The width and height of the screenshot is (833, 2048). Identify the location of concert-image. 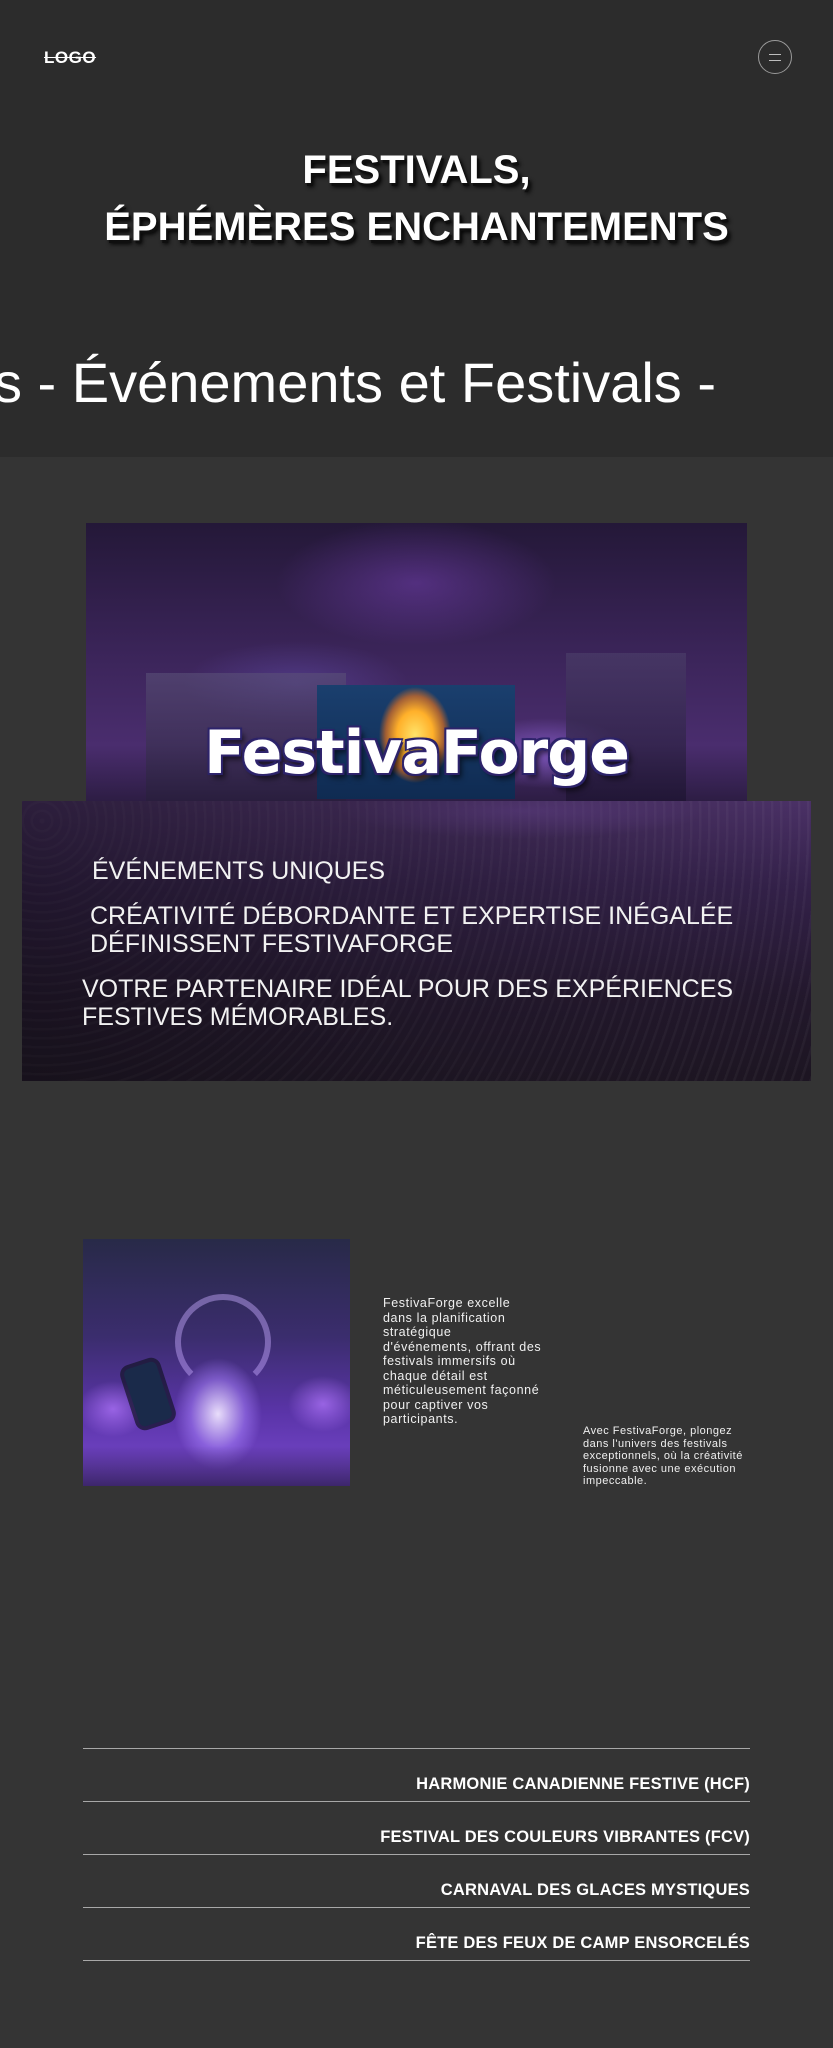
(216, 1362).